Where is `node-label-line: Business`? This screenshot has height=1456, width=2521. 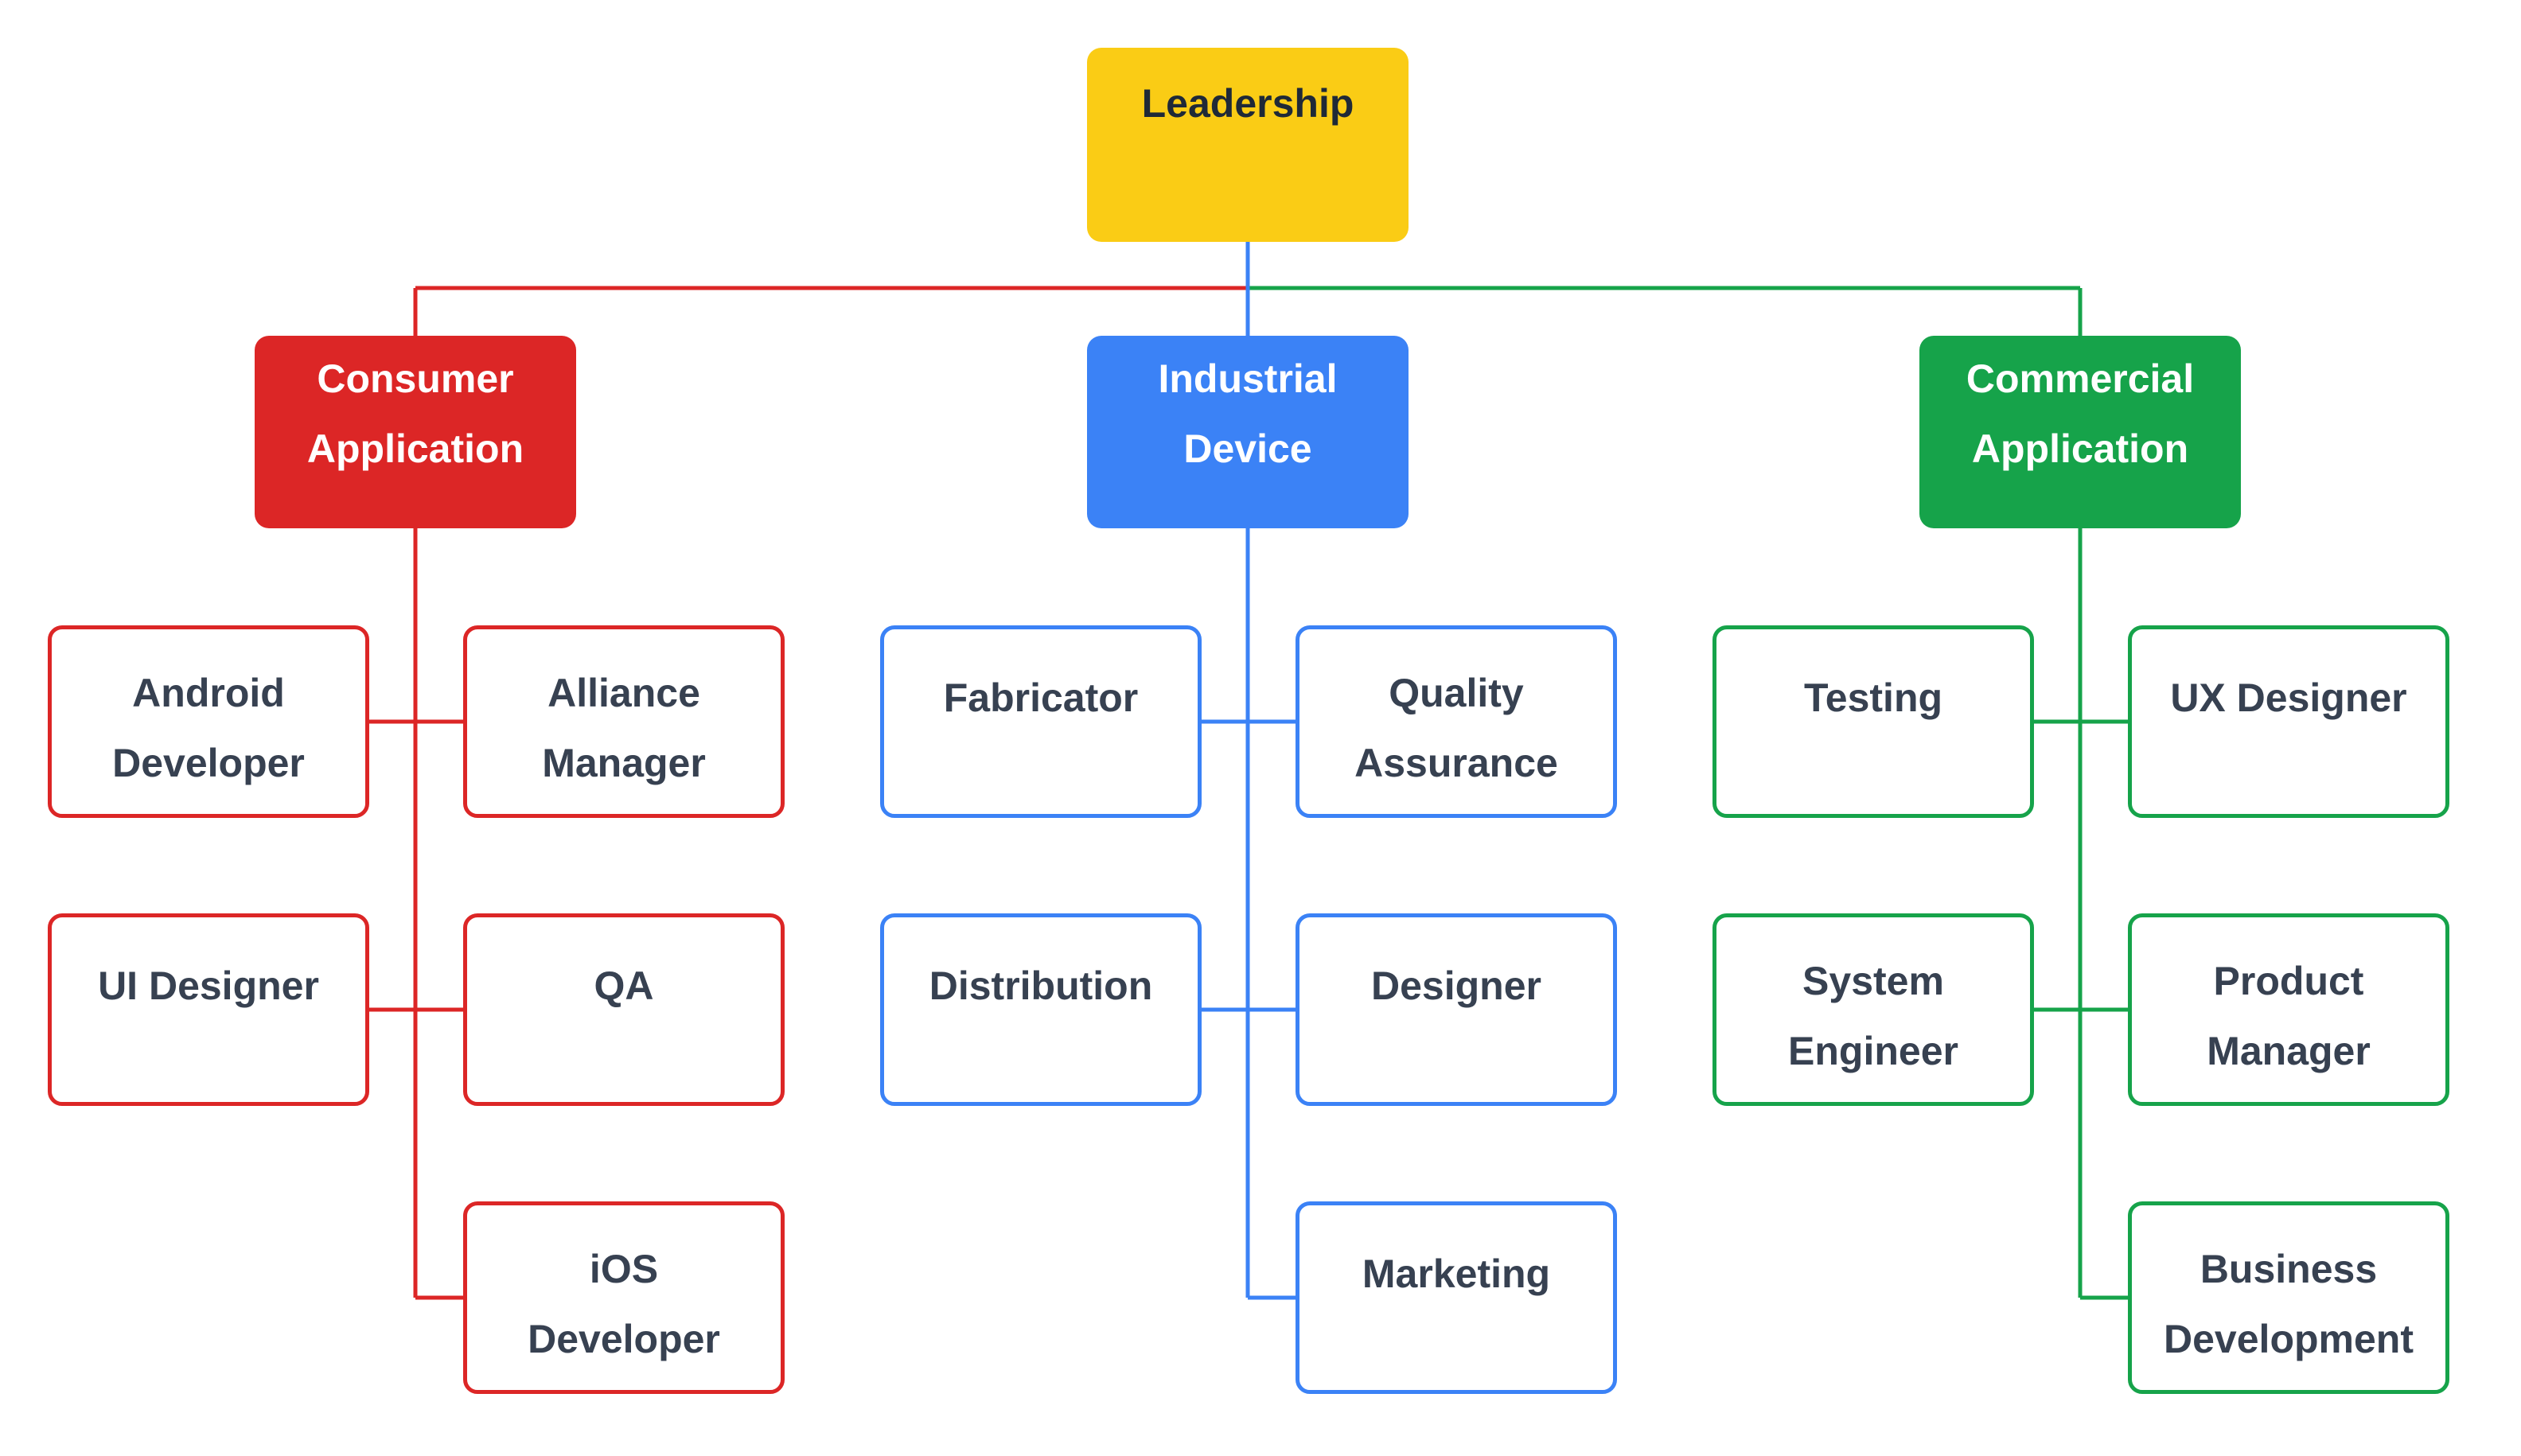 node-label-line: Business is located at coordinates (2289, 1269).